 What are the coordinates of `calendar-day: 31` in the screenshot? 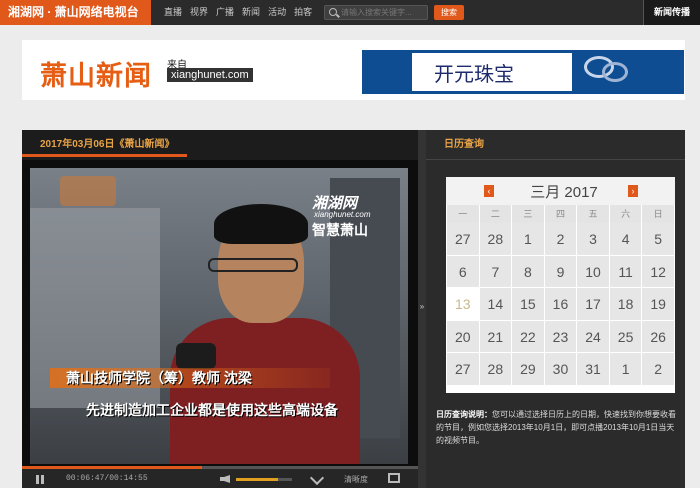 It's located at (593, 369).